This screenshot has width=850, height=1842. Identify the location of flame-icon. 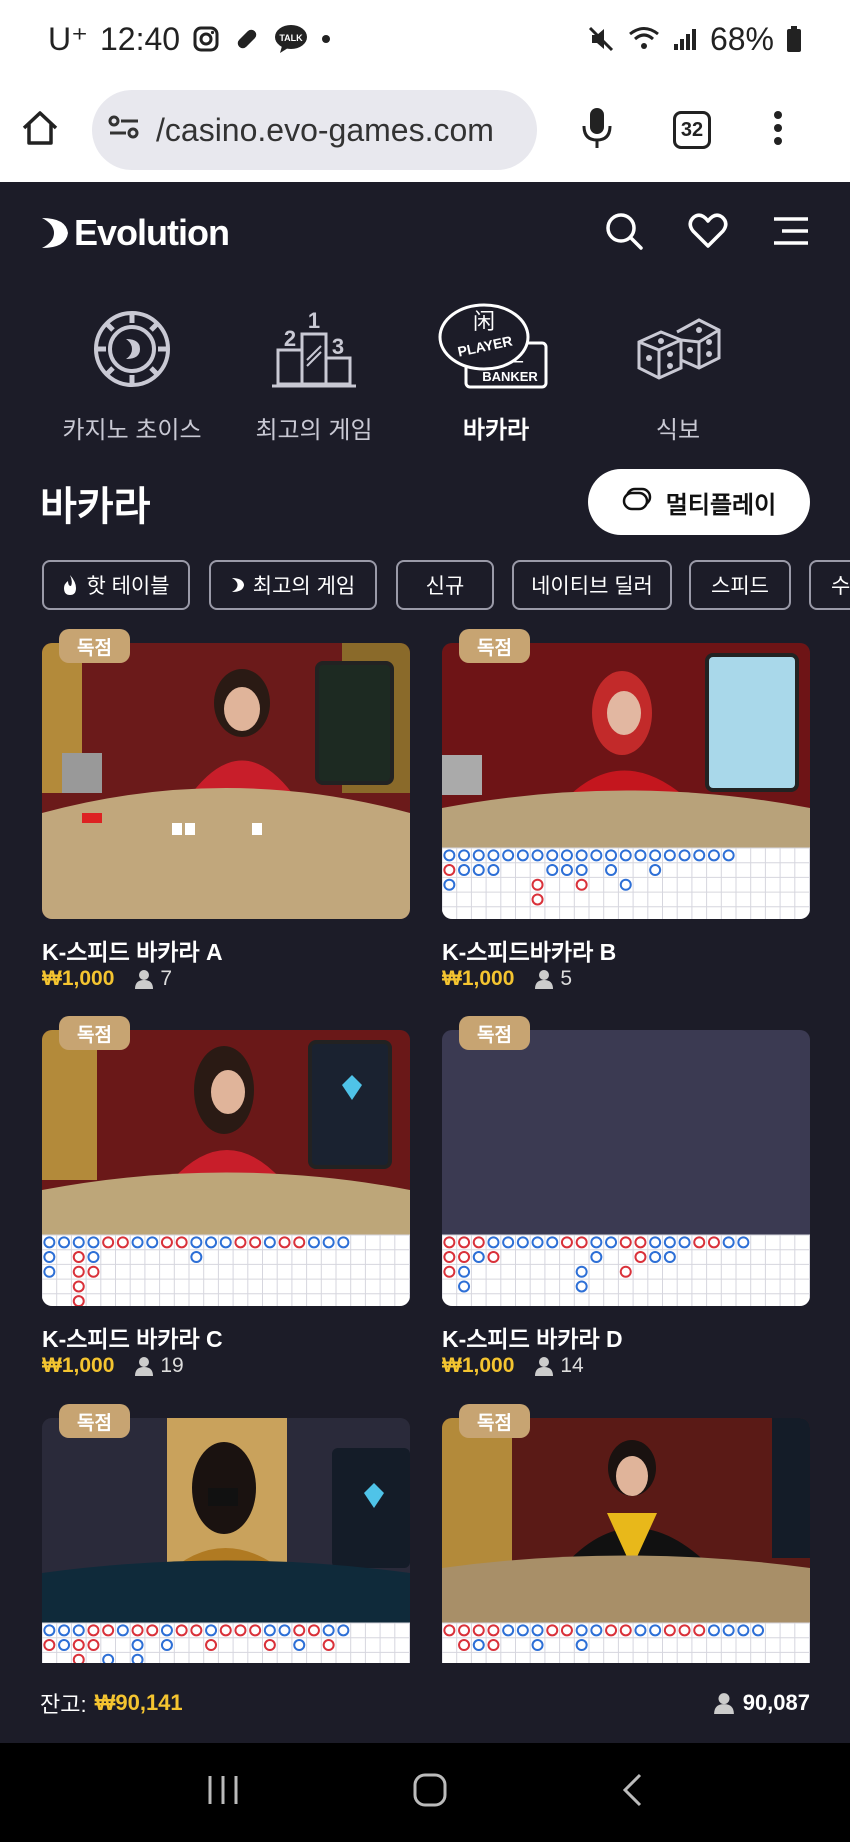
(70, 585).